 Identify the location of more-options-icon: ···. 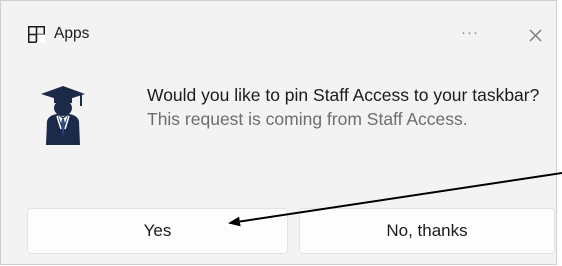
(470, 32).